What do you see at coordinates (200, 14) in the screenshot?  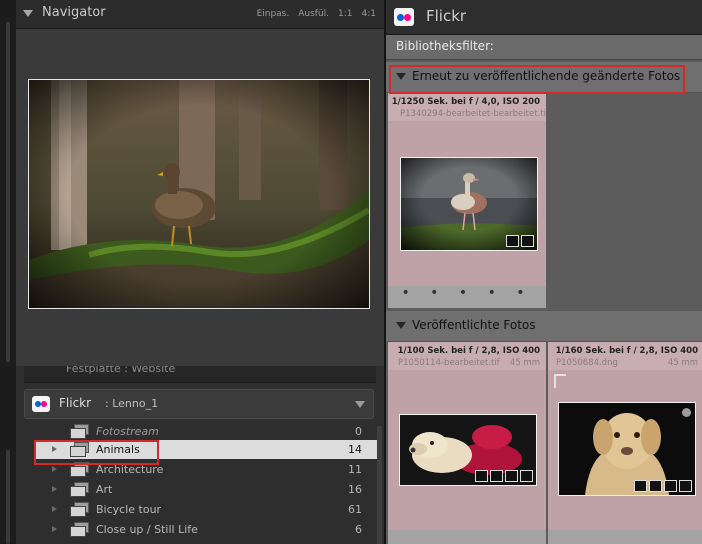 I see `navigator-header: Navigator Einpas. Ausfül. 1:1 4:1` at bounding box center [200, 14].